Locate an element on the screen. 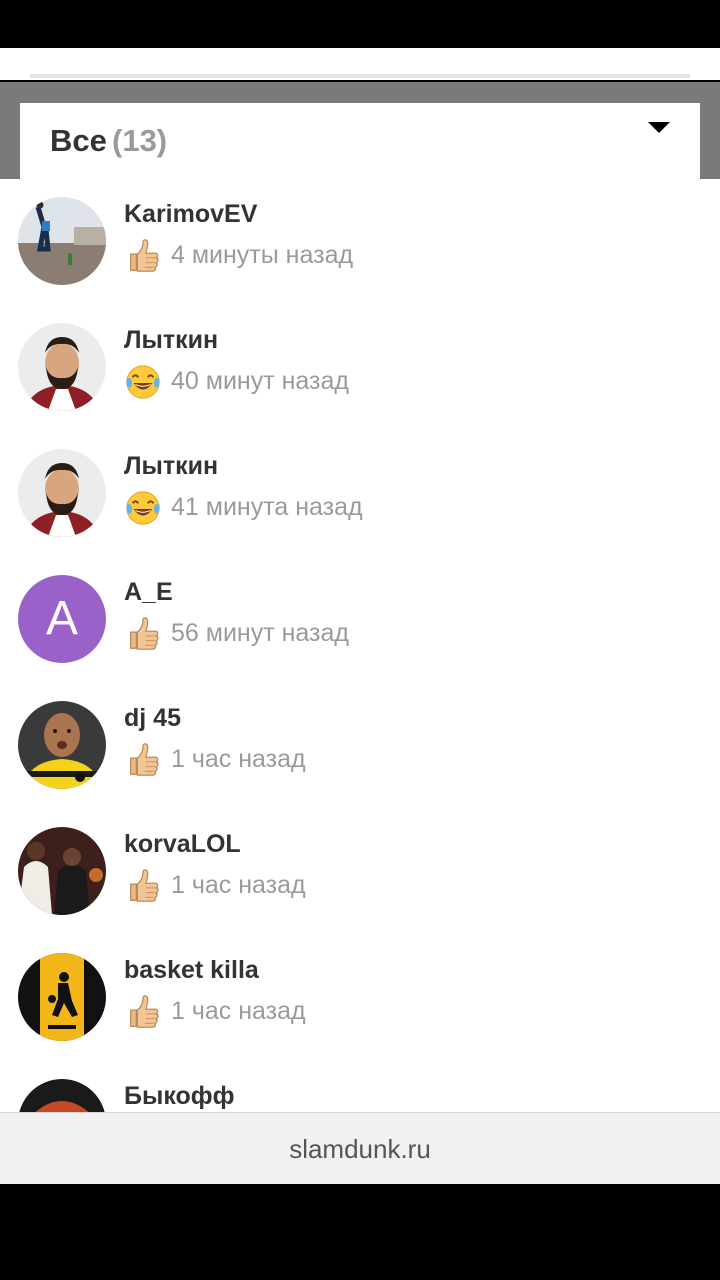 Image resolution: width=720 pixels, height=1280 pixels. timestamp: 4 минуты назад is located at coordinates (262, 255).